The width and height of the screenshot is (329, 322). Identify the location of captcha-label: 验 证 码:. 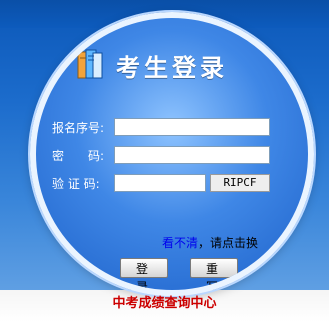
(76, 184).